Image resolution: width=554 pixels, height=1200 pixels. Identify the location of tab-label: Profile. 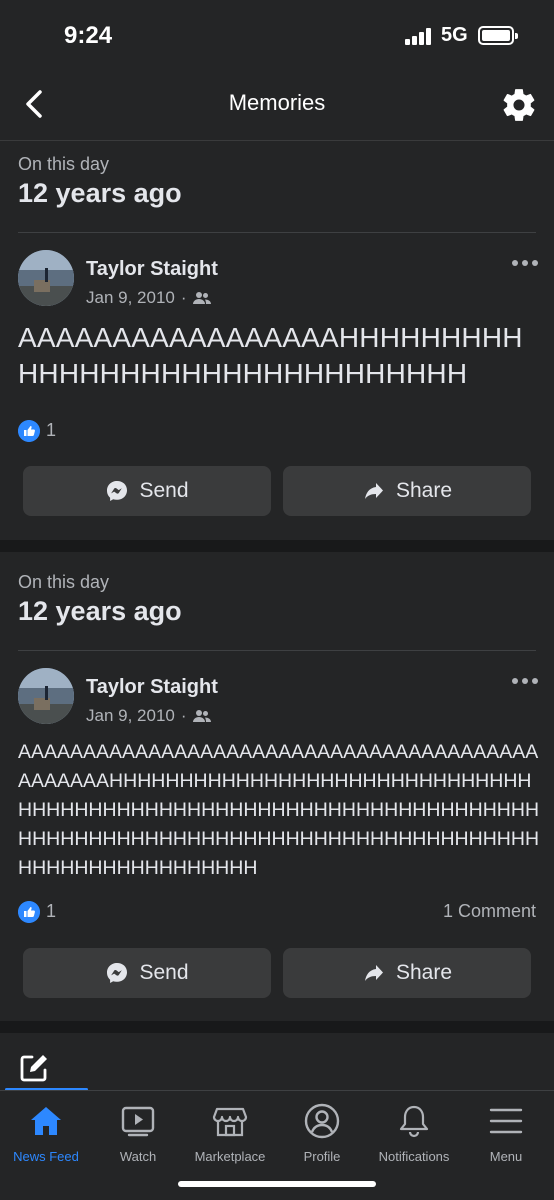
(322, 1156).